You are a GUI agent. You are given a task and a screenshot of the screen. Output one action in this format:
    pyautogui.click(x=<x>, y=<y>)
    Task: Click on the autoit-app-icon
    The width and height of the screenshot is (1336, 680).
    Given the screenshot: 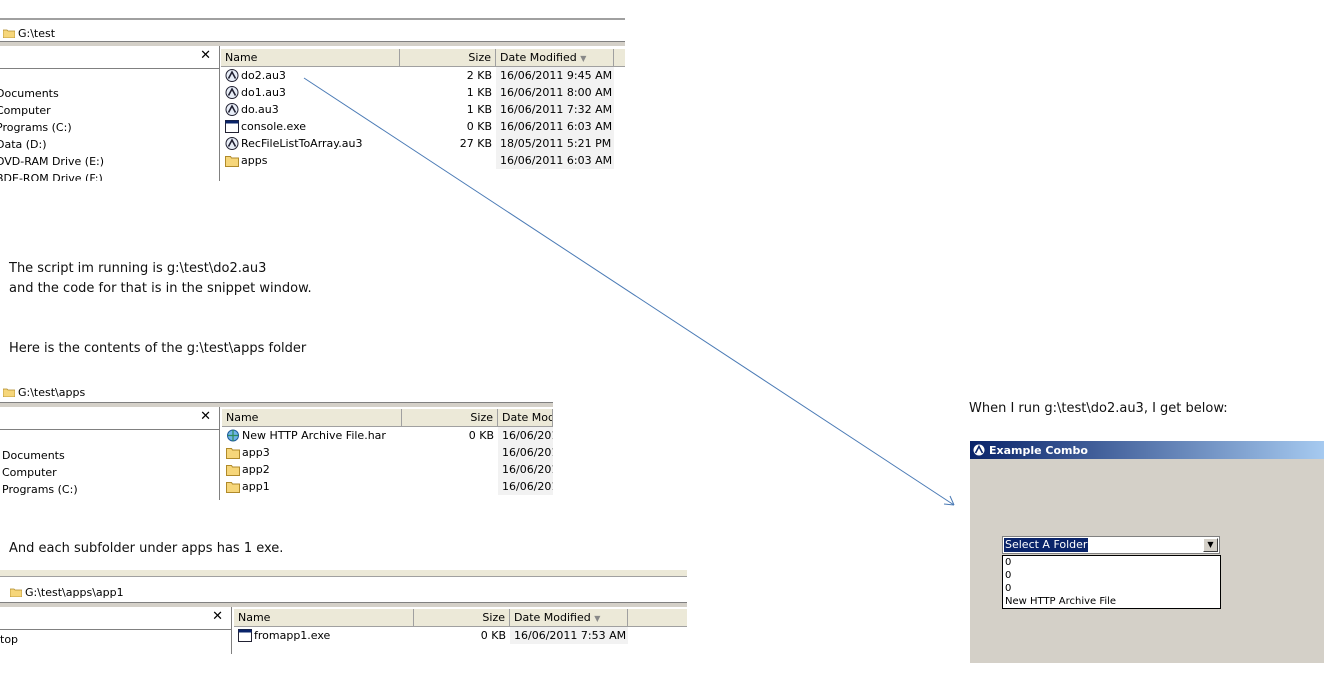 What is the action you would take?
    pyautogui.click(x=979, y=450)
    